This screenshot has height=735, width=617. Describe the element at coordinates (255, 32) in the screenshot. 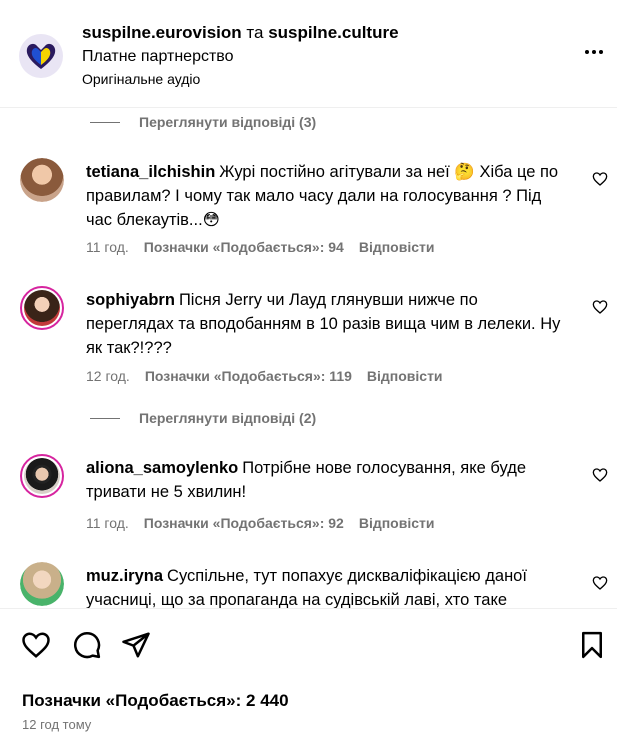

I see `accounts-connector: та` at that location.